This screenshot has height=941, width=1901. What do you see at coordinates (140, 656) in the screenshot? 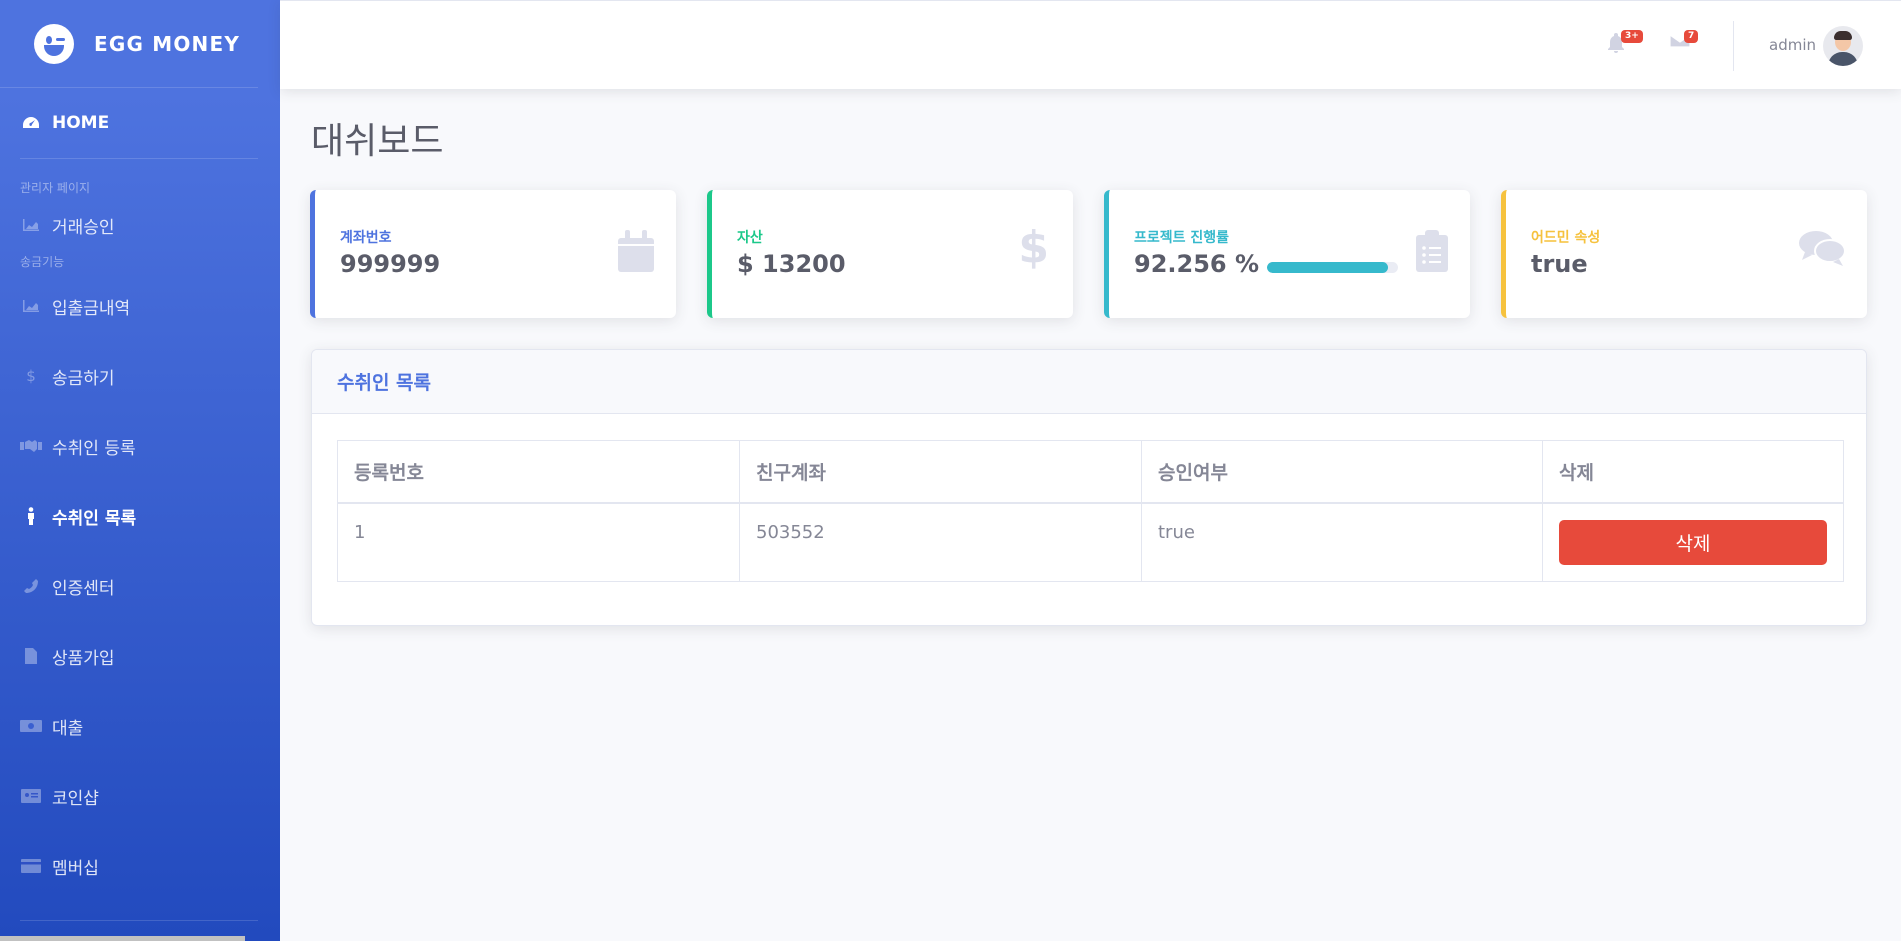
I see `sidebar-item-product-signup: 상품가입` at bounding box center [140, 656].